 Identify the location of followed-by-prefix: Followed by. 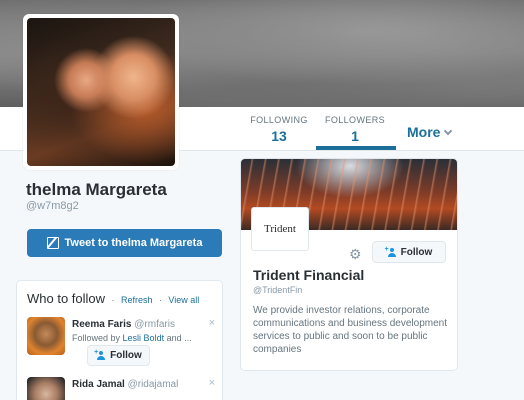
(96, 338).